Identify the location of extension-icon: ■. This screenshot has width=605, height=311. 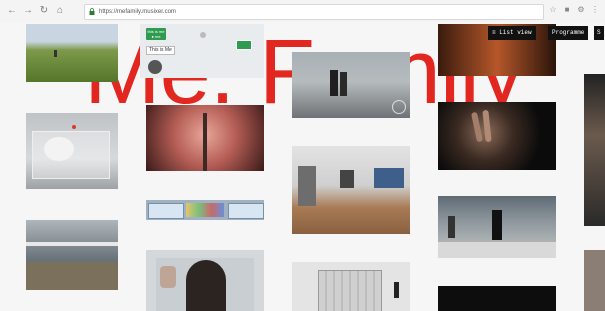
(567, 10).